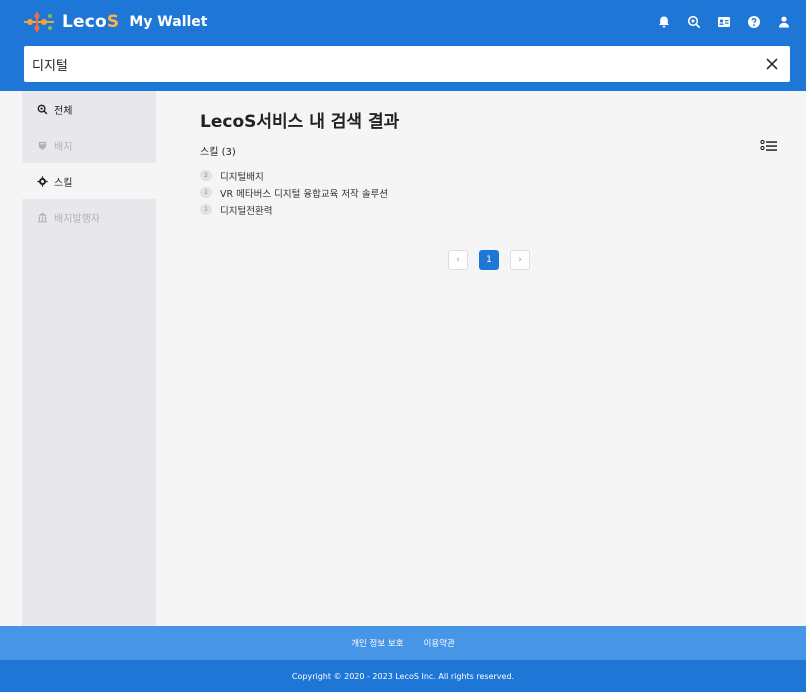 The height and width of the screenshot is (692, 806). What do you see at coordinates (42, 181) in the screenshot?
I see `skill-icon` at bounding box center [42, 181].